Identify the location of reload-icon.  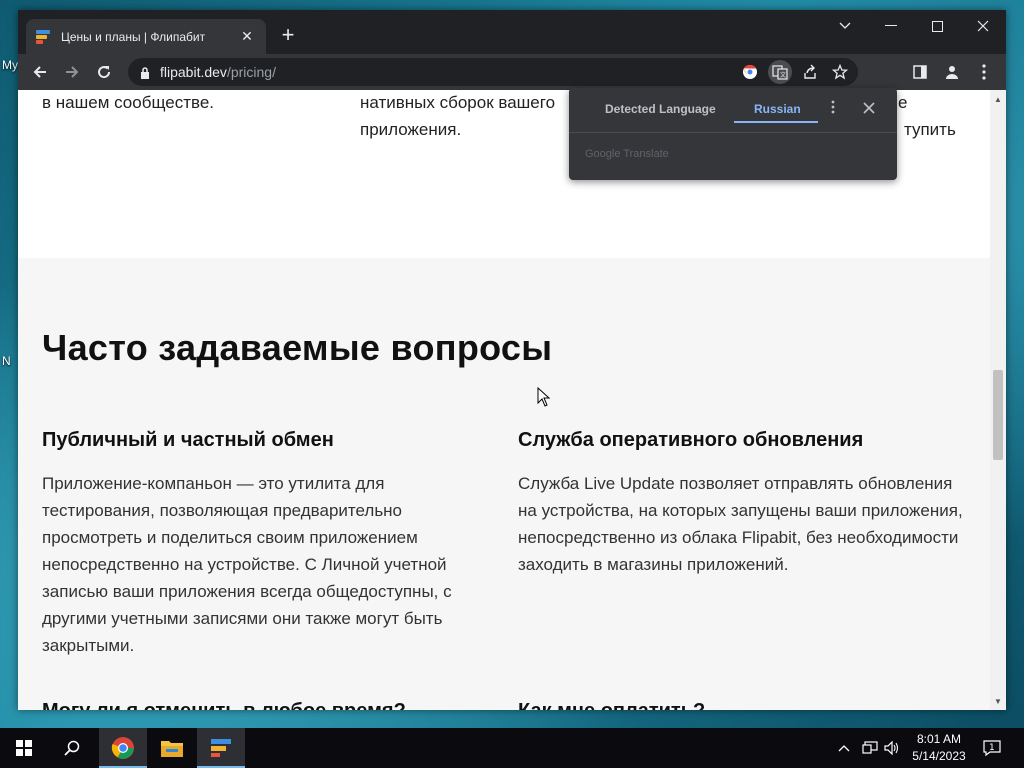
(104, 72).